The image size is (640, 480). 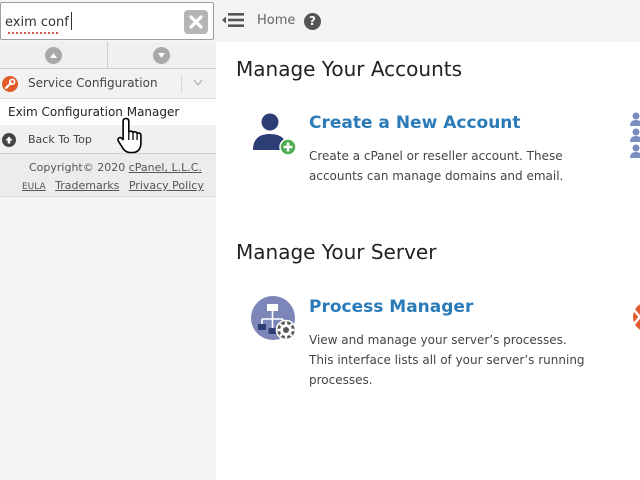 What do you see at coordinates (60, 139) in the screenshot?
I see `back-to-top-label: Back To Top` at bounding box center [60, 139].